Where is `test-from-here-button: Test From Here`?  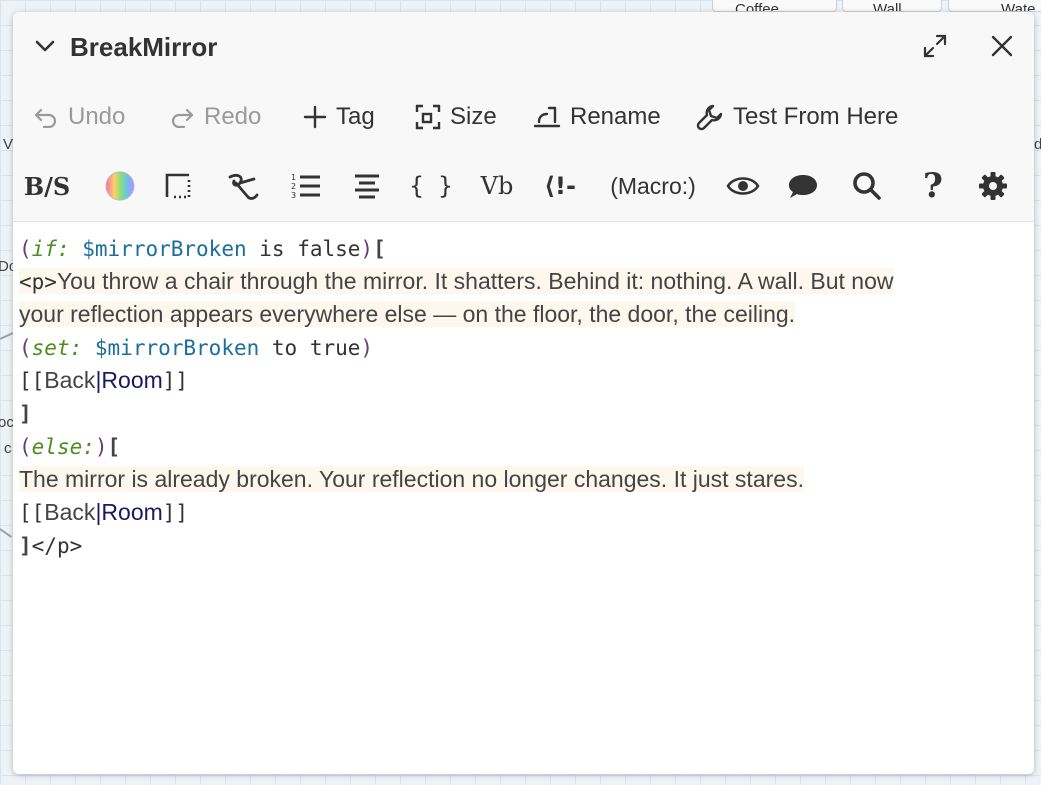
test-from-here-button: Test From Here is located at coordinates (797, 117).